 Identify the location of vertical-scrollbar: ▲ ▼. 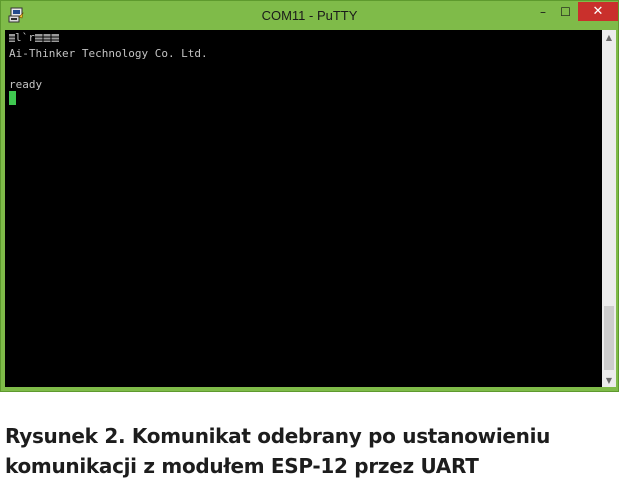
(609, 208).